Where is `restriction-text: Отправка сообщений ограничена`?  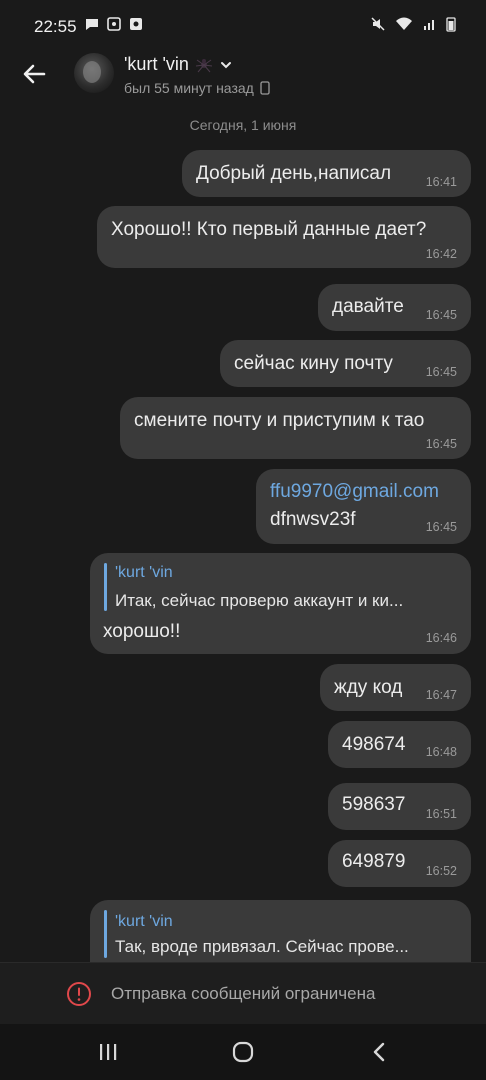 restriction-text: Отправка сообщений ограничена is located at coordinates (243, 993).